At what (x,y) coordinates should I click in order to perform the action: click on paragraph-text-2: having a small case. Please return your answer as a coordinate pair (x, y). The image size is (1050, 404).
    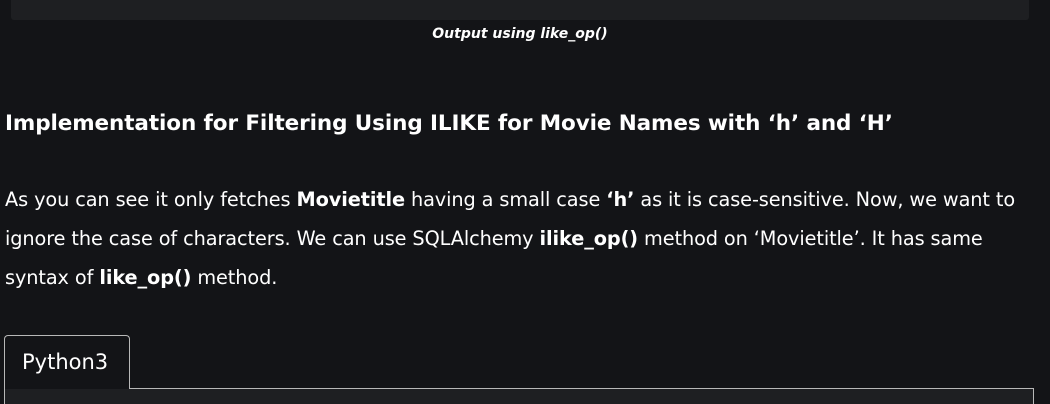
    Looking at the image, I should click on (505, 199).